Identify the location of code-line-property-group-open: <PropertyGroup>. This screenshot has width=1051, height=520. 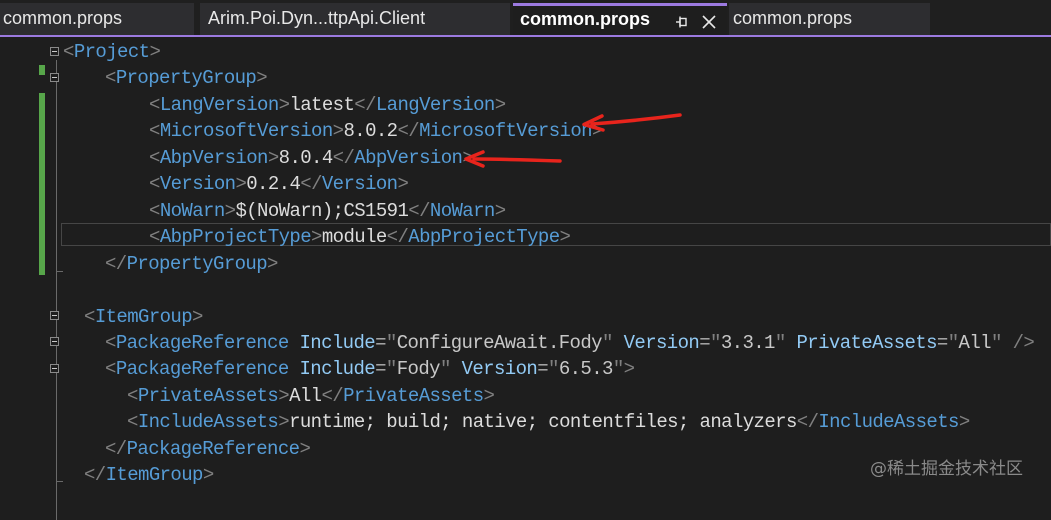
(186, 78).